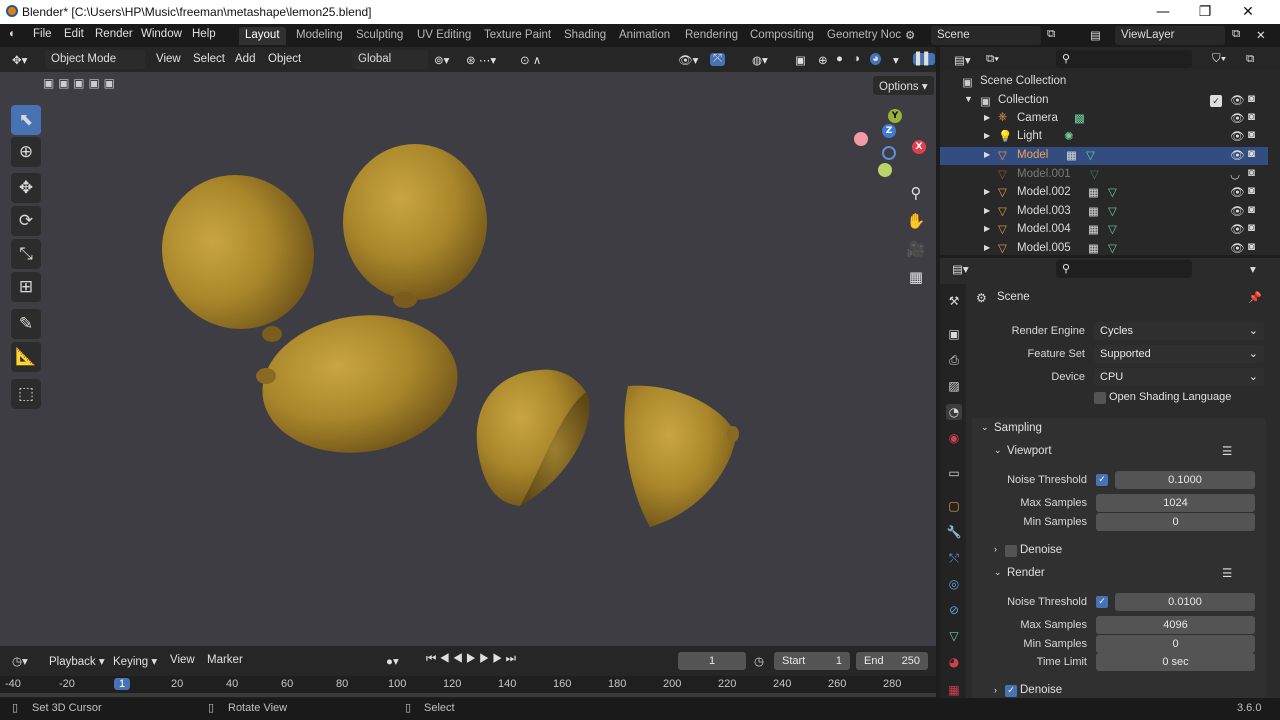 The image size is (1280, 720). I want to click on modifier-tab-icon: 🔧, so click(954, 532).